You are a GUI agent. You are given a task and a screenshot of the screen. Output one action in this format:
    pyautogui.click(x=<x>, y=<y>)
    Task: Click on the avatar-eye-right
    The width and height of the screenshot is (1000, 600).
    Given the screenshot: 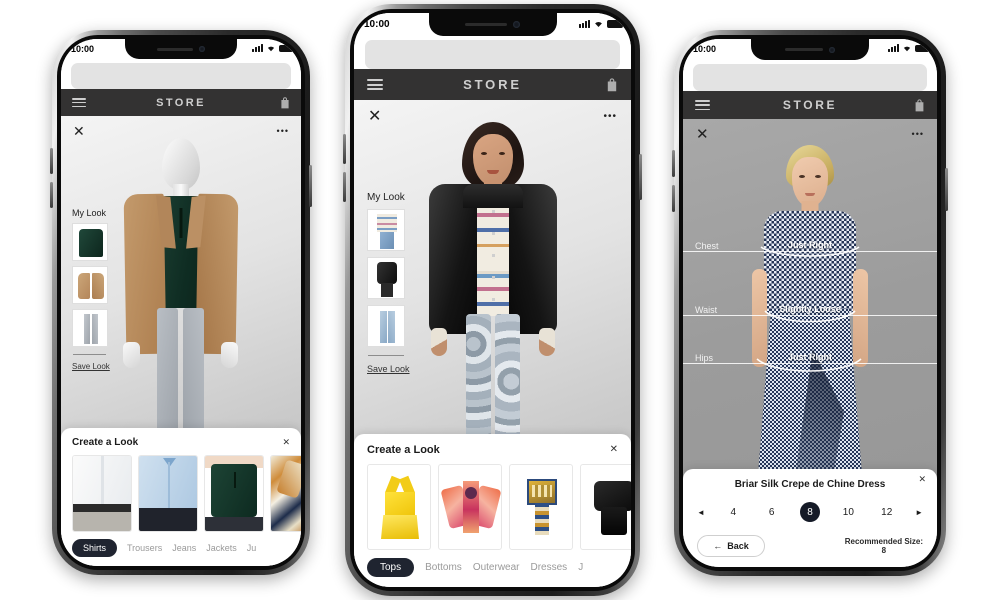 What is the action you would take?
    pyautogui.click(x=818, y=176)
    